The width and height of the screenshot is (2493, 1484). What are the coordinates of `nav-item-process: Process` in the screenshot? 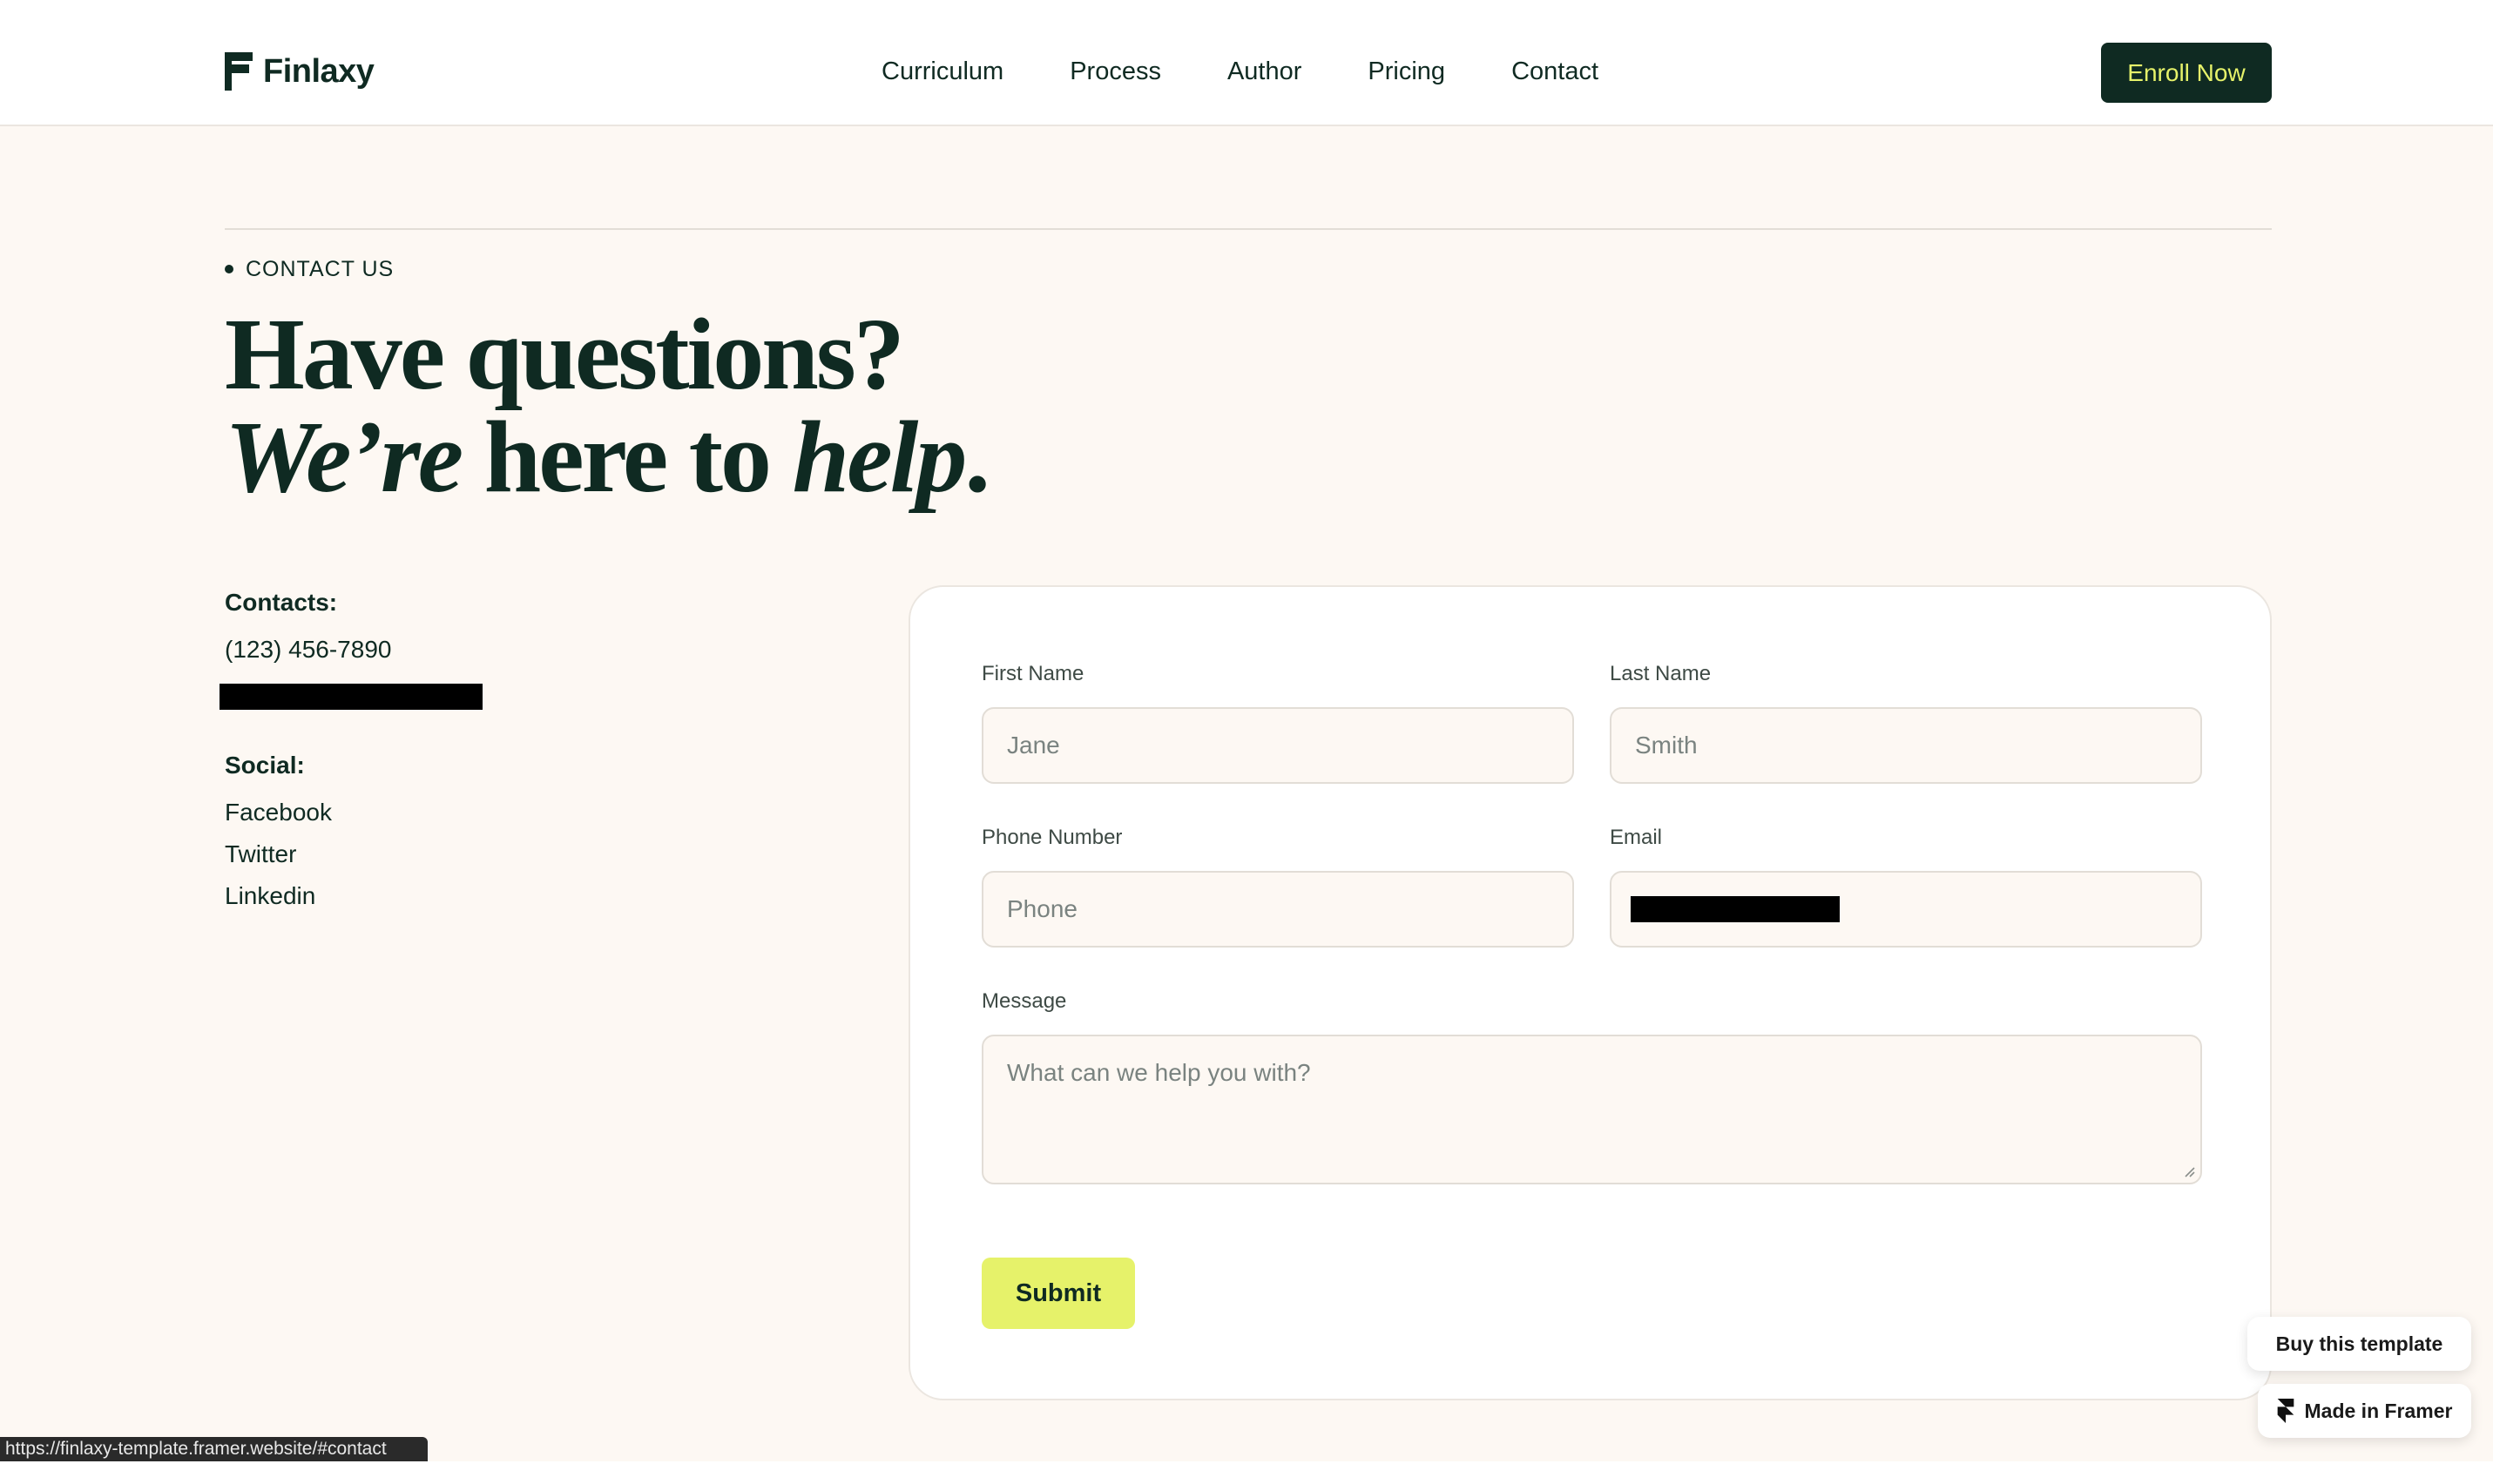 It's located at (1116, 72).